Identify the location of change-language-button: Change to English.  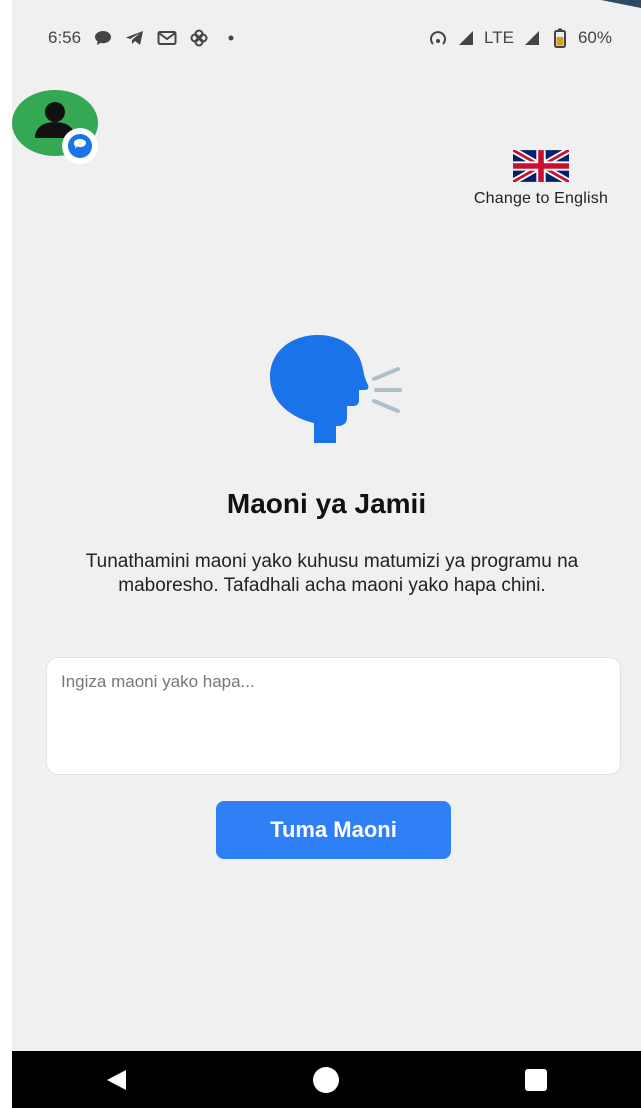
(541, 179).